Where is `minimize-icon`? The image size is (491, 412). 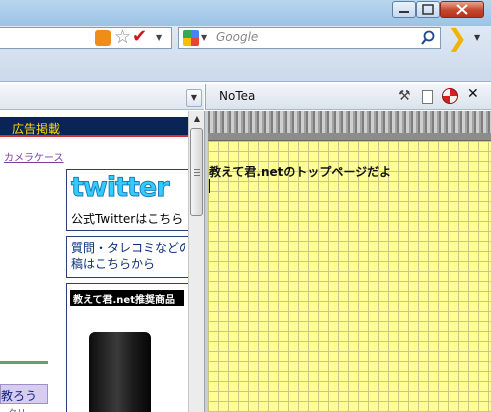 minimize-icon is located at coordinates (404, 12).